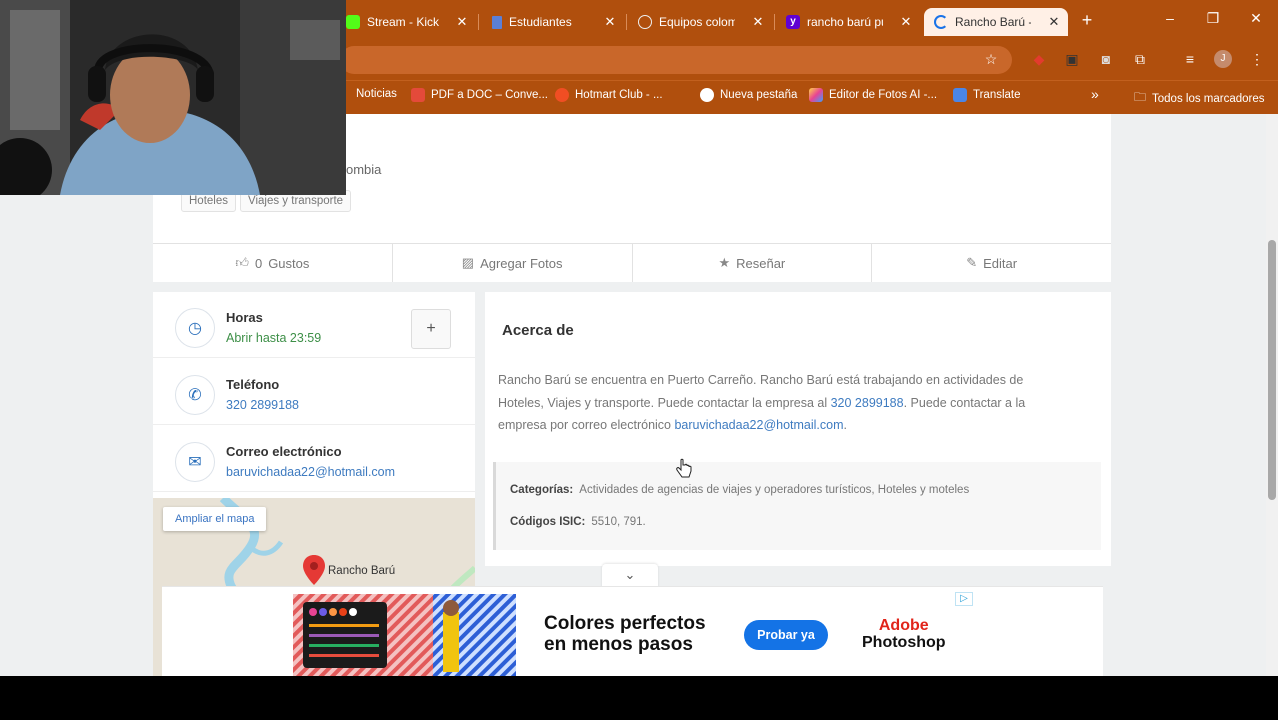 Image resolution: width=1278 pixels, height=720 pixels. Describe the element at coordinates (431, 329) in the screenshot. I see `expand-hours-button: +` at that location.